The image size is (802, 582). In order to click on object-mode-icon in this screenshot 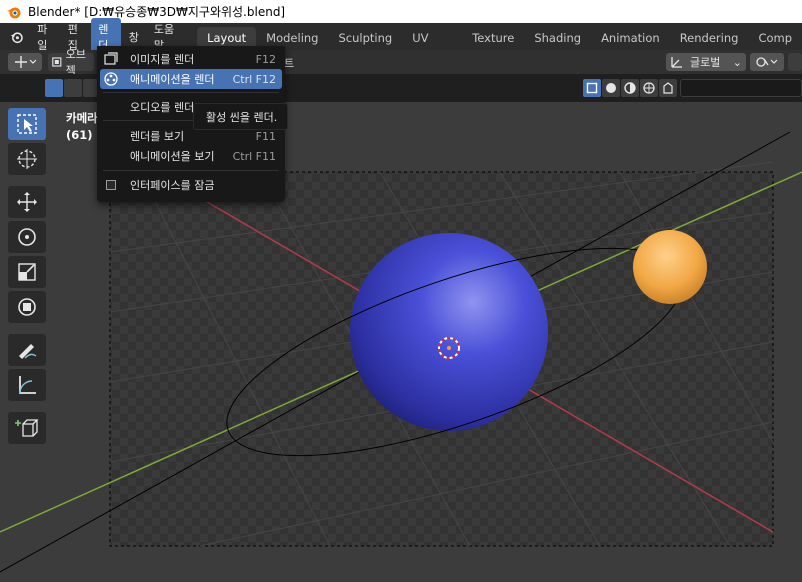, I will do `click(57, 62)`.